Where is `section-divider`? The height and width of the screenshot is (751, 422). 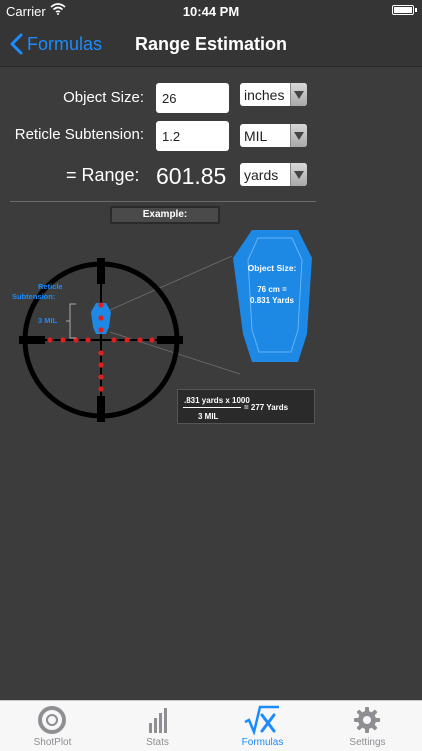 section-divider is located at coordinates (163, 201).